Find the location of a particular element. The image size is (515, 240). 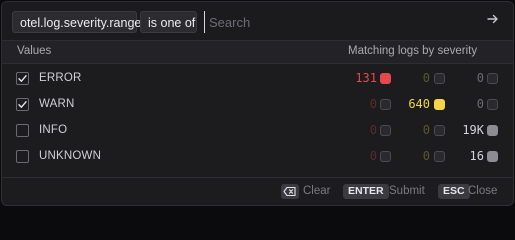

values-column-header: Values is located at coordinates (34, 51).